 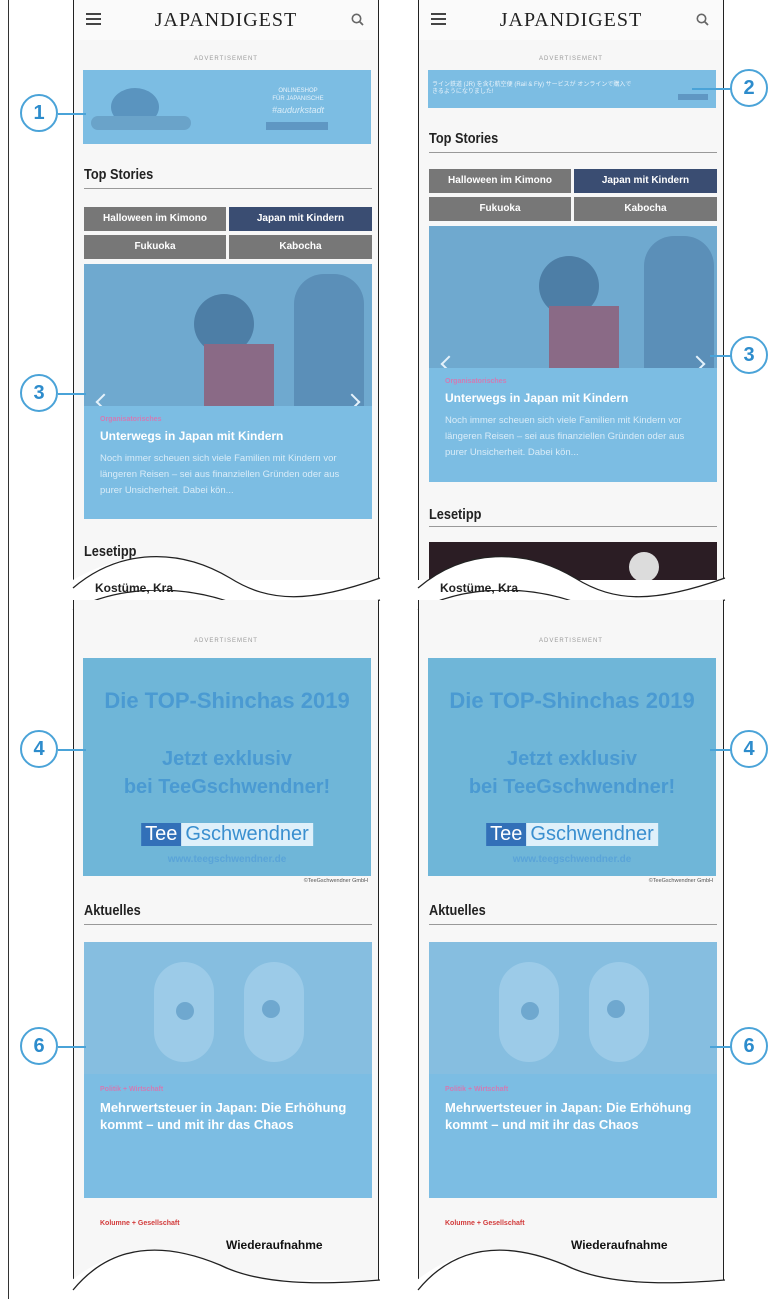 I want to click on ad-text-line1: ONLINESHOP, so click(x=298, y=91).